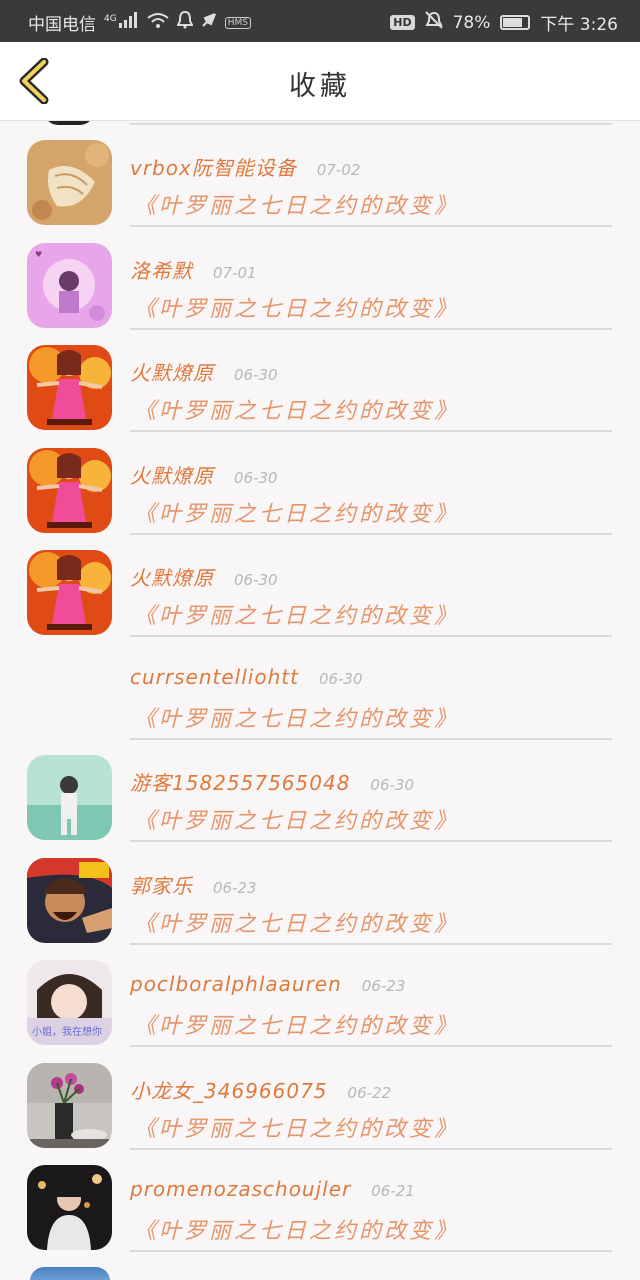 The image size is (640, 1280). Describe the element at coordinates (240, 781) in the screenshot. I see `user-name: 游客1582557565048` at that location.